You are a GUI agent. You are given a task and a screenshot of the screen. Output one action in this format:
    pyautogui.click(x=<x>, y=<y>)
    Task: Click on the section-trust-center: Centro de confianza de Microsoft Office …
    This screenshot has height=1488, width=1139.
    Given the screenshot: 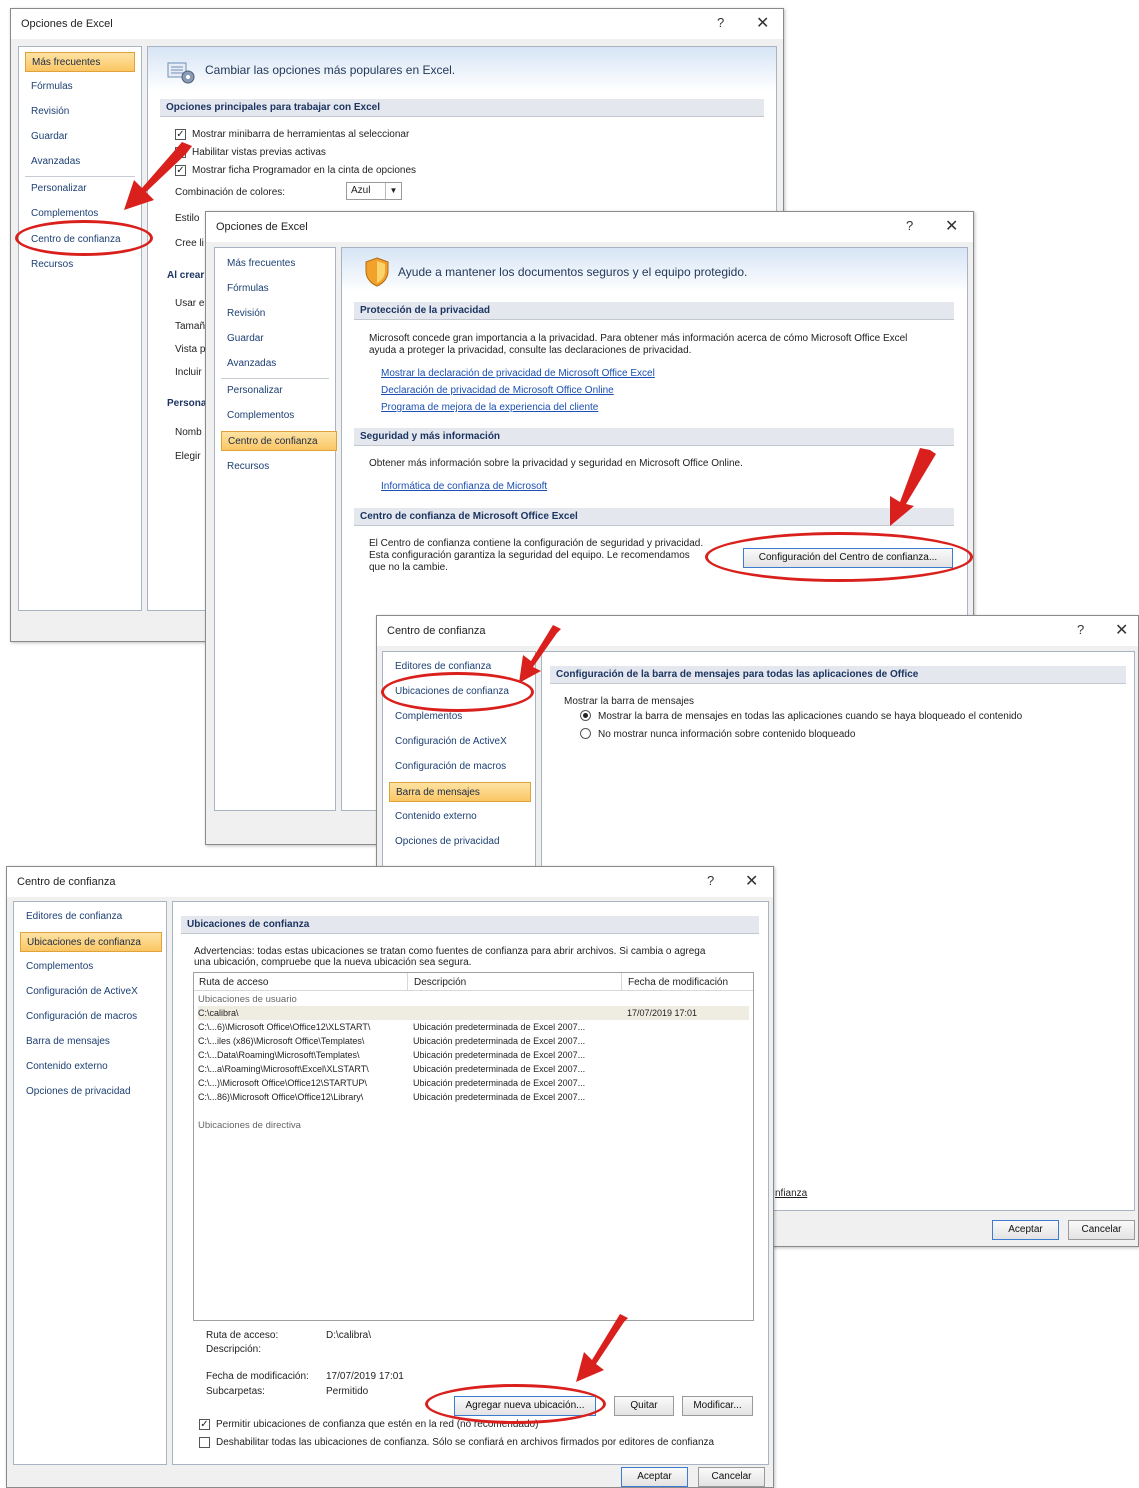 What is the action you would take?
    pyautogui.click(x=654, y=517)
    